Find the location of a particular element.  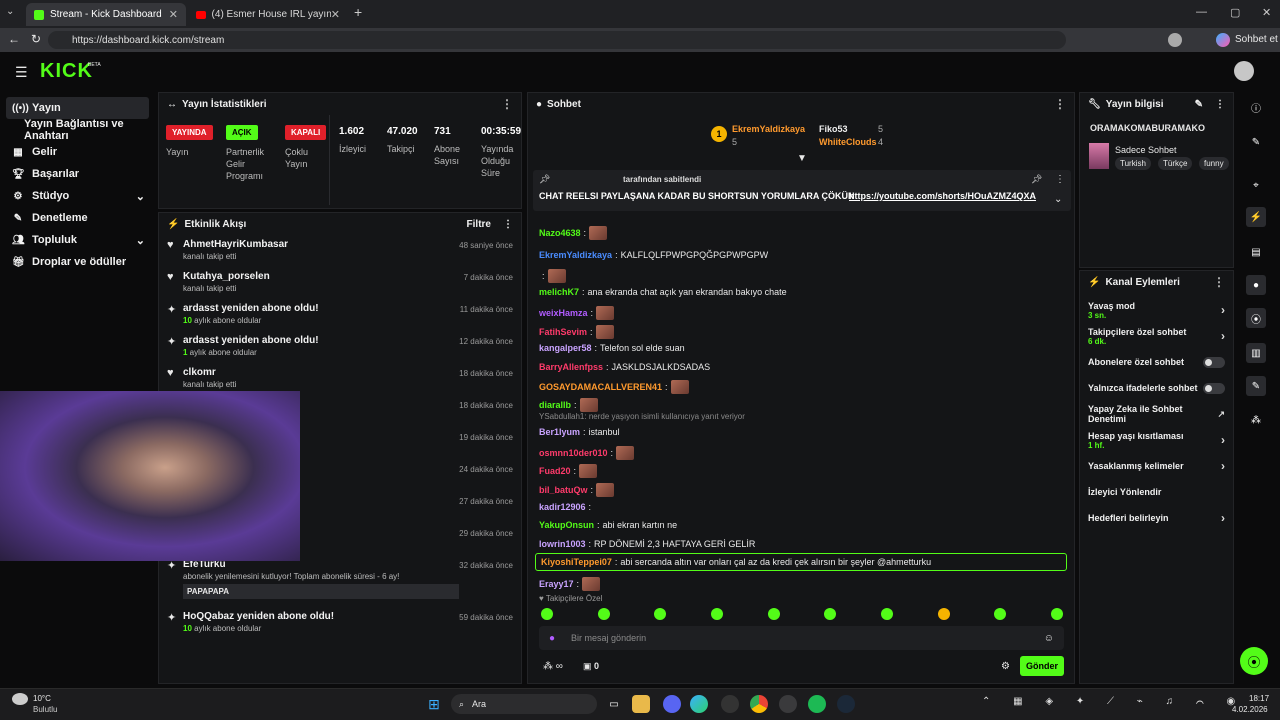

chat-settings-icon: ⚙ is located at coordinates (1005, 666).